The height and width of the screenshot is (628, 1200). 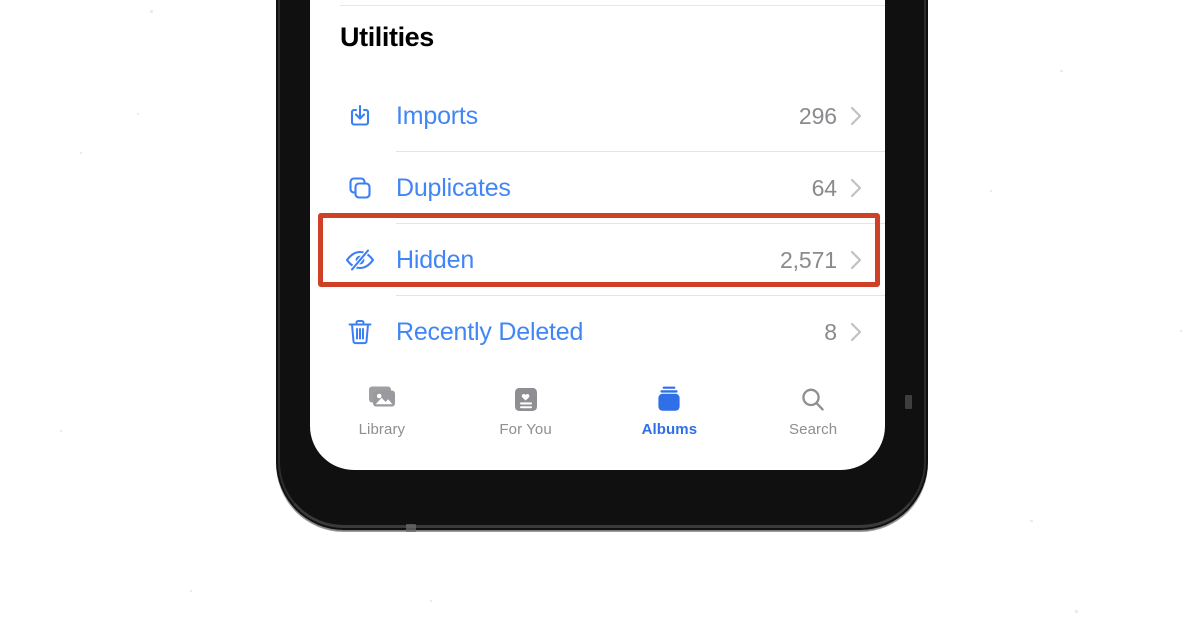 I want to click on tab-bar: Library For You Albums Search, so click(x=597, y=415).